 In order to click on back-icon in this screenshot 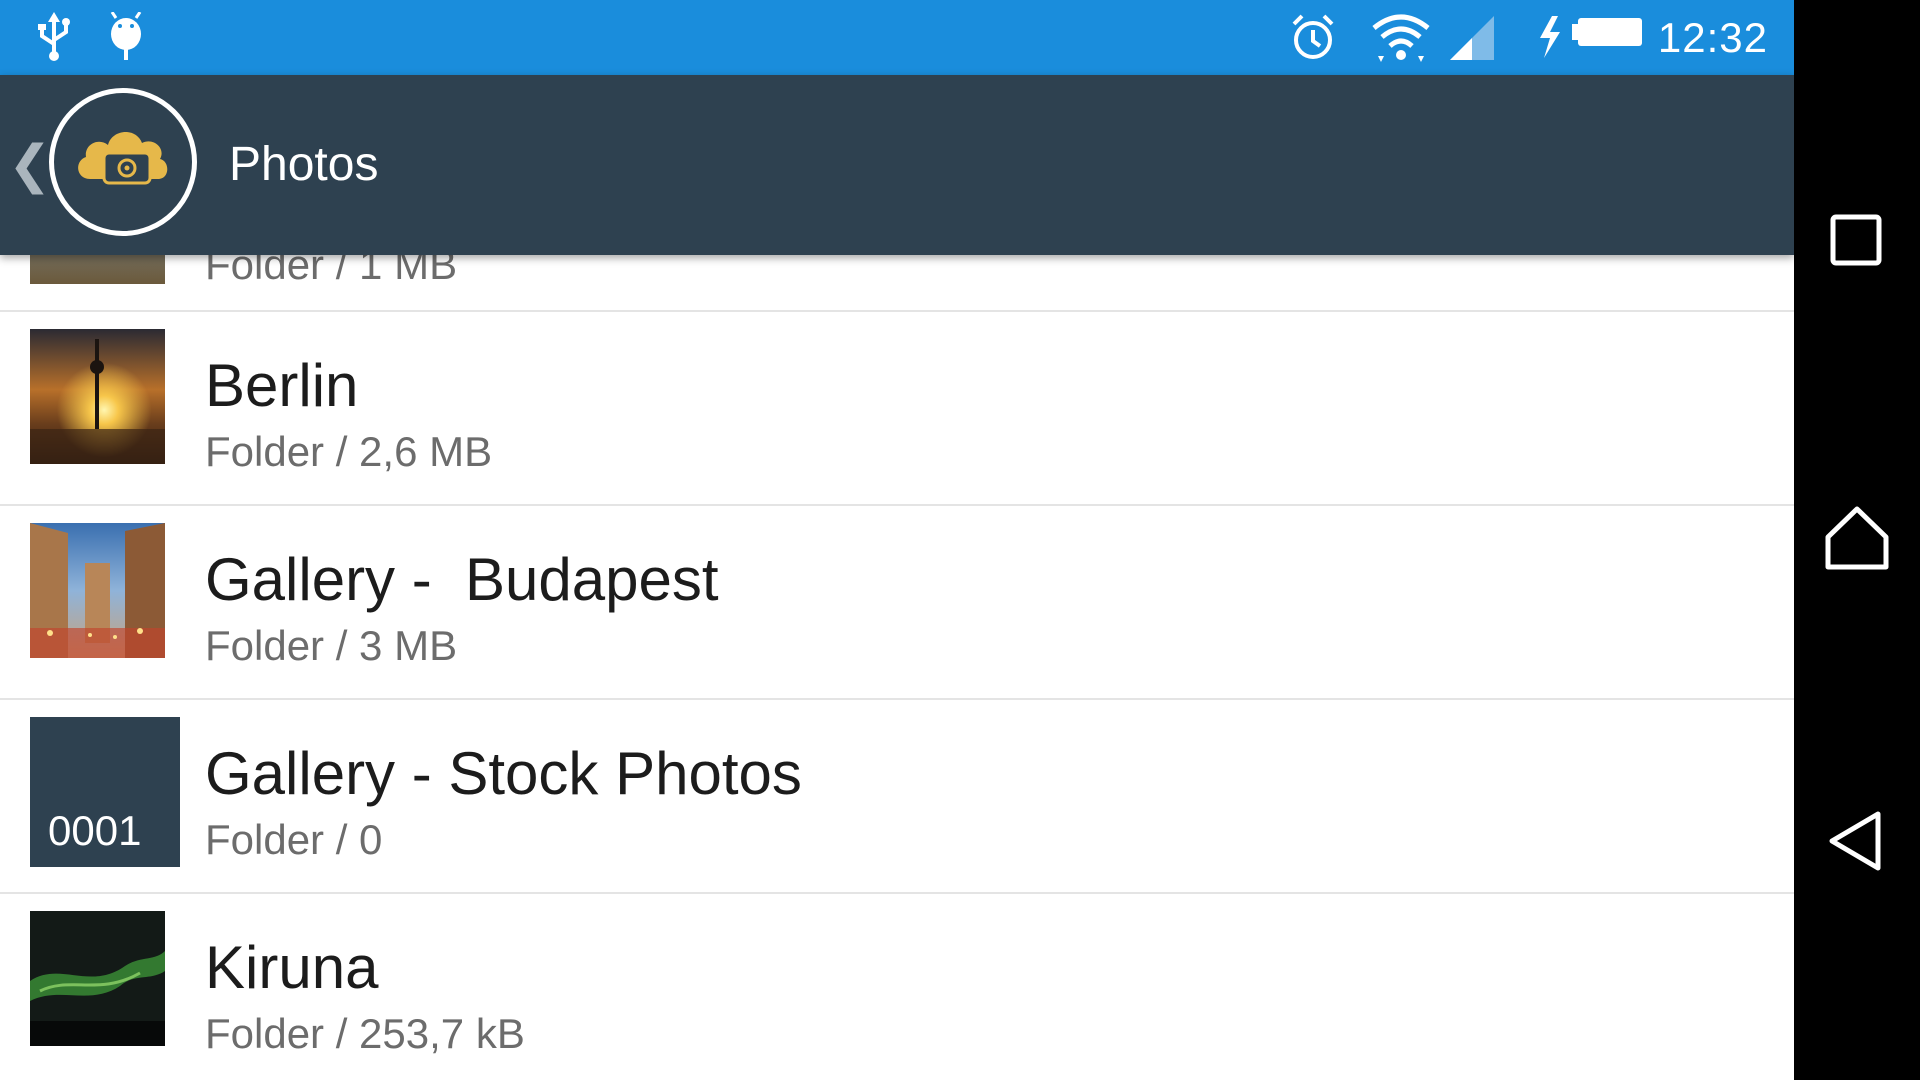, I will do `click(1855, 841)`.